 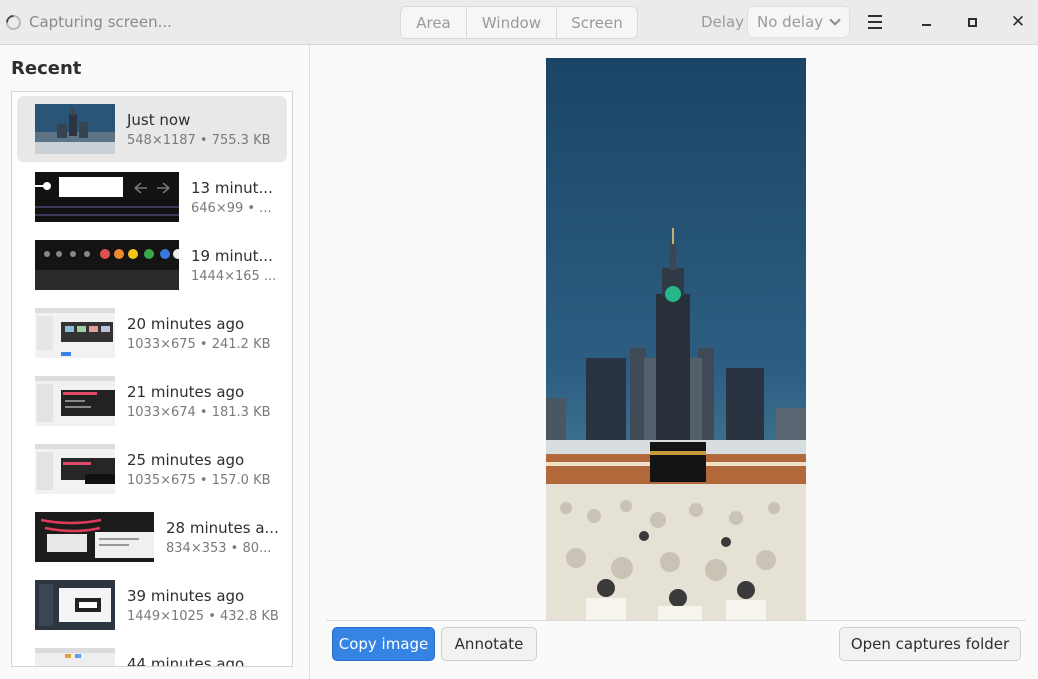 I want to click on delay-value: No delay, so click(x=790, y=22).